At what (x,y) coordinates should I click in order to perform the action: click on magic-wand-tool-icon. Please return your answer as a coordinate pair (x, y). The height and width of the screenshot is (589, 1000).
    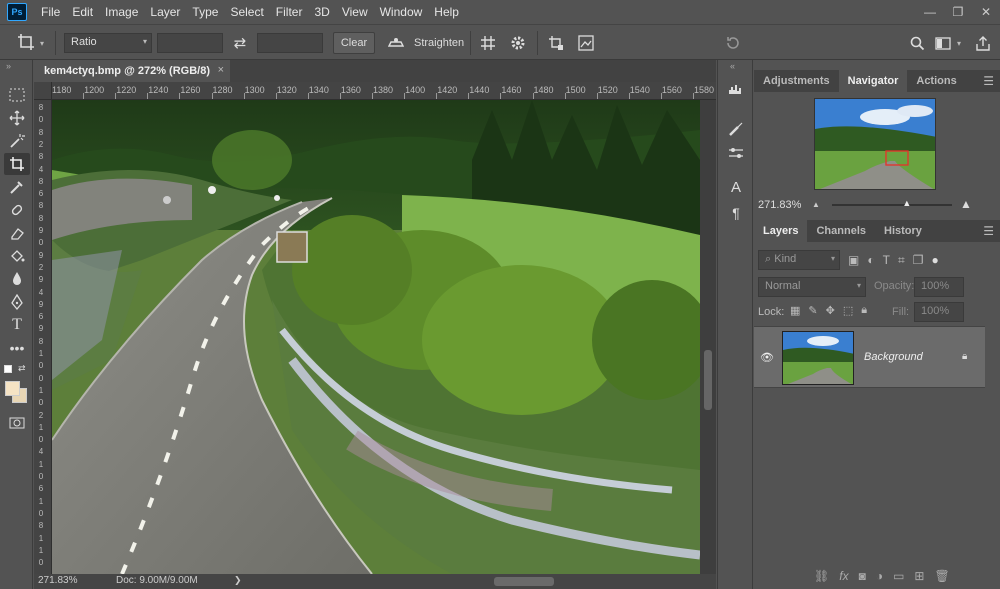
    Looking at the image, I should click on (17, 141).